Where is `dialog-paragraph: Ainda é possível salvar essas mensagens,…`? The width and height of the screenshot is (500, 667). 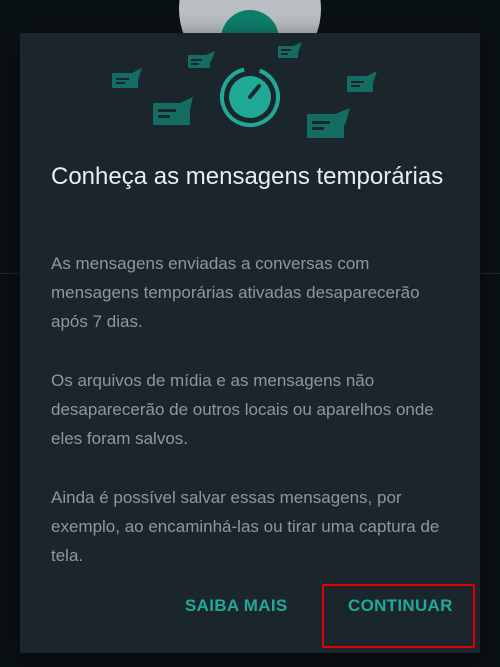 dialog-paragraph: Ainda é possível salvar essas mensagens,… is located at coordinates (245, 526).